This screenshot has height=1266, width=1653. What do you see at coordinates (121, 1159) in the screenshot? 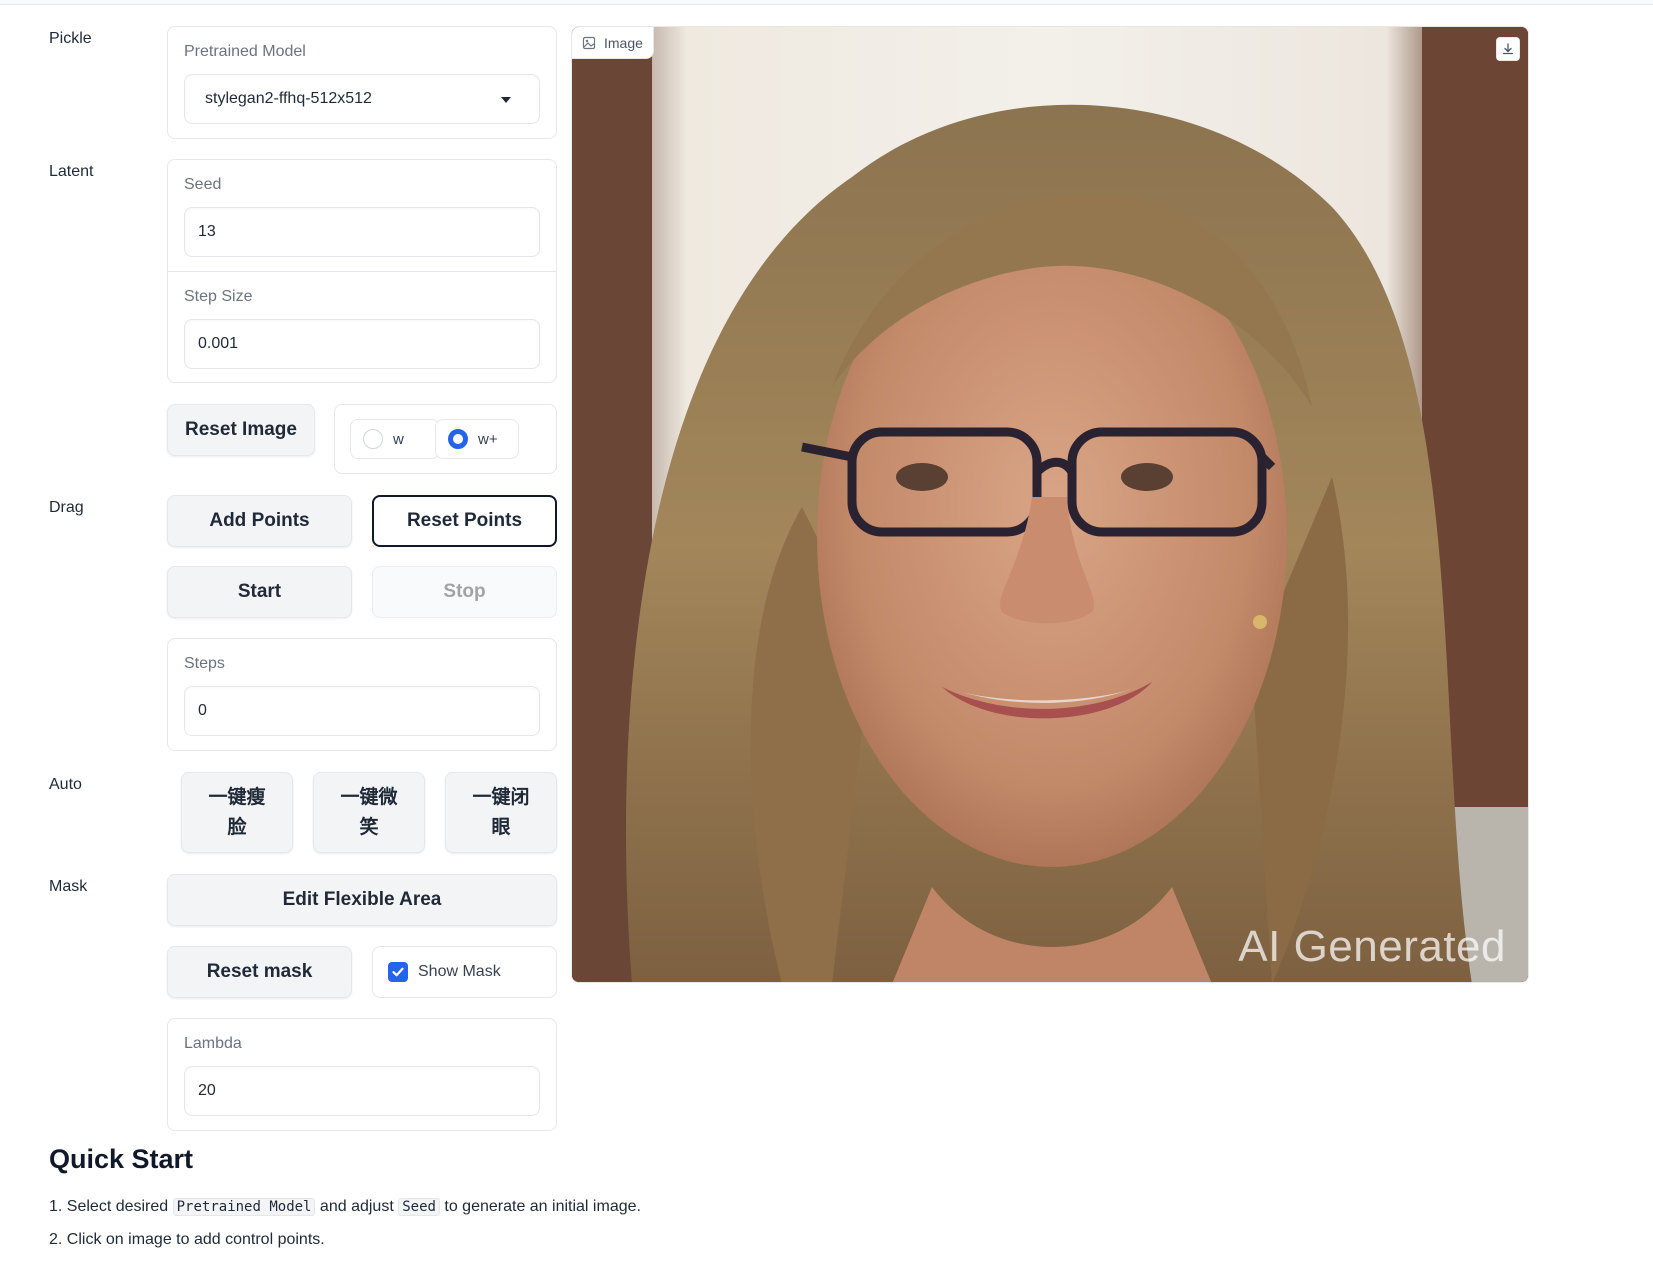
I see `quick-start-title: Quick Start` at bounding box center [121, 1159].